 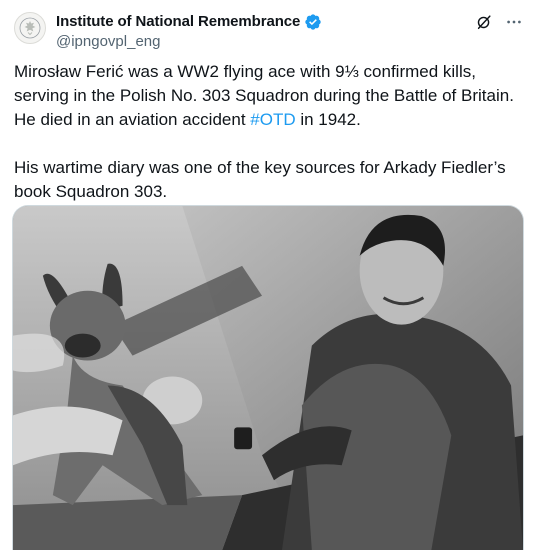 I want to click on paragraph-1-end: in 1942., so click(x=328, y=119).